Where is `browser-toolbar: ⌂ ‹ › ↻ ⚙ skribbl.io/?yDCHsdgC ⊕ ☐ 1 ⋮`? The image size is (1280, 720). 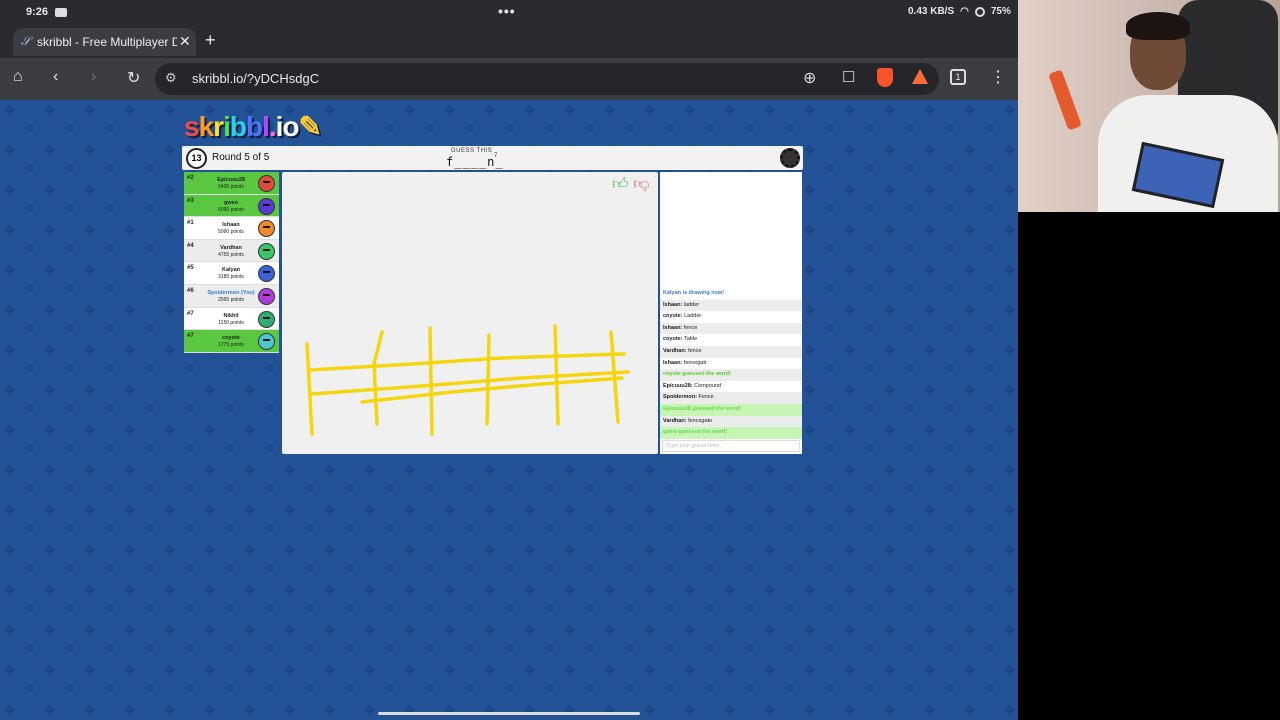 browser-toolbar: ⌂ ‹ › ↻ ⚙ skribbl.io/?yDCHsdgC ⊕ ☐ 1 ⋮ is located at coordinates (509, 79).